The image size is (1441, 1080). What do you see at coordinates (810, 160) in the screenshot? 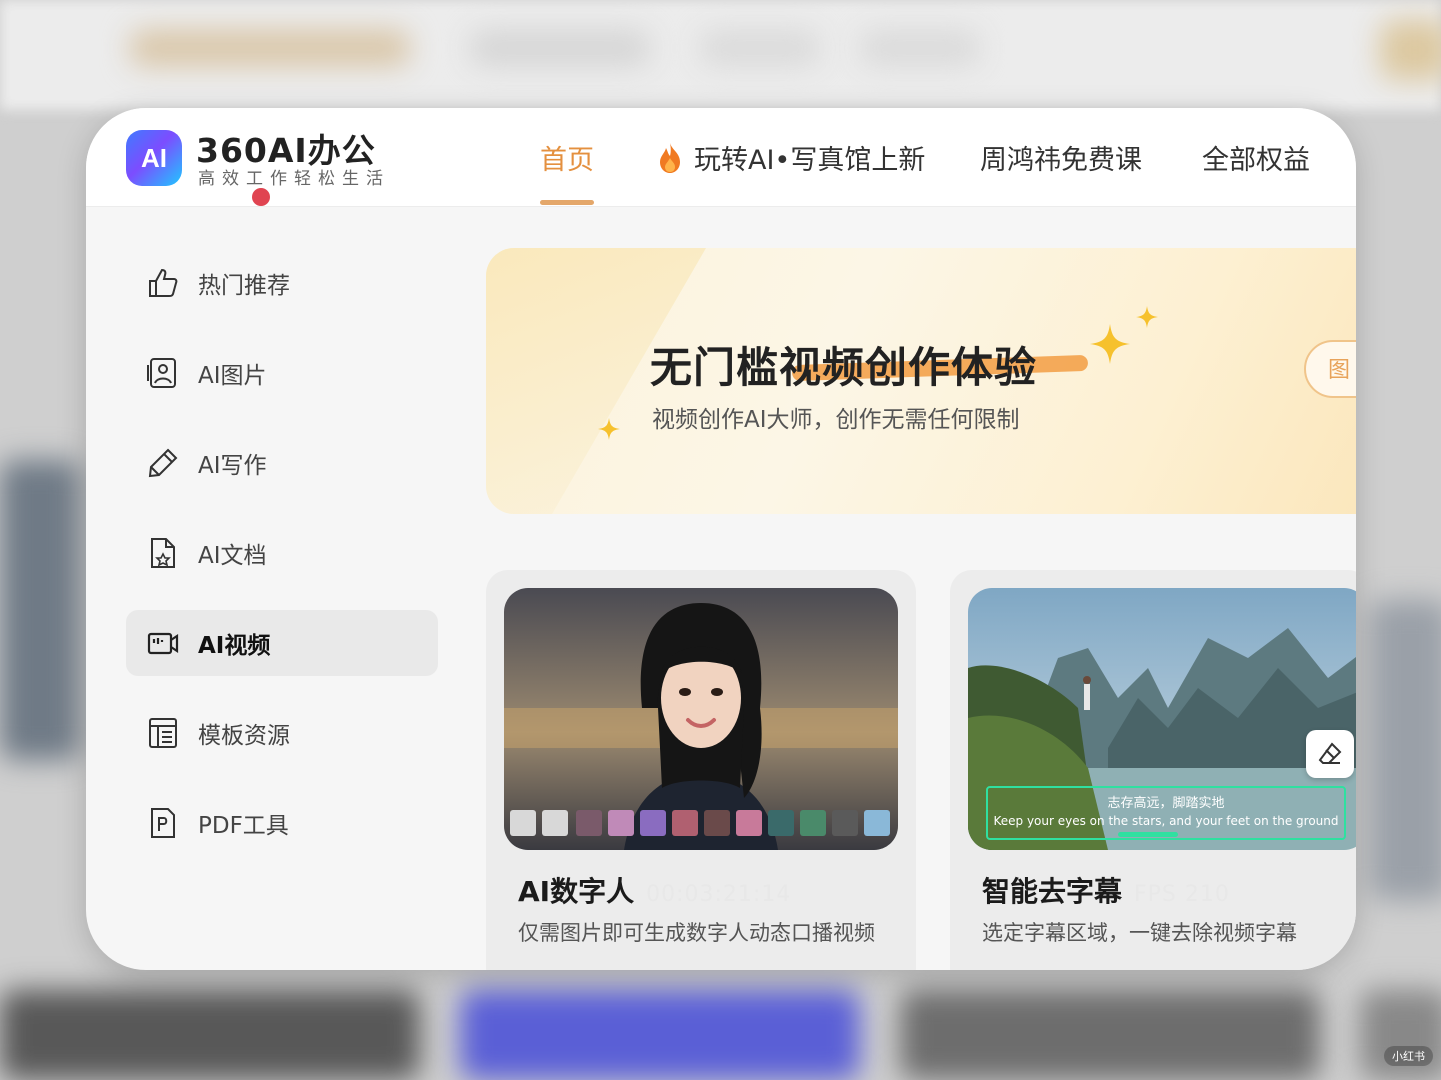
I see `nav-promo-label: 玩转AI•写真馆上新` at bounding box center [810, 160].